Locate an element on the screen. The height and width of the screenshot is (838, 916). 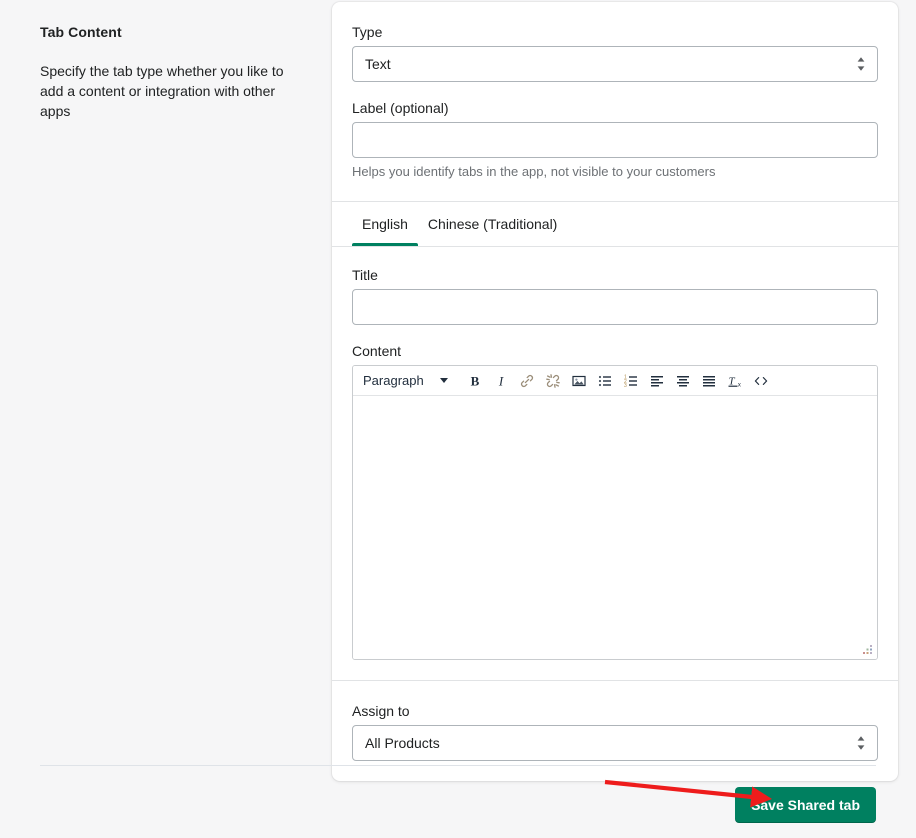
type-select-wrapper: Text is located at coordinates (615, 64).